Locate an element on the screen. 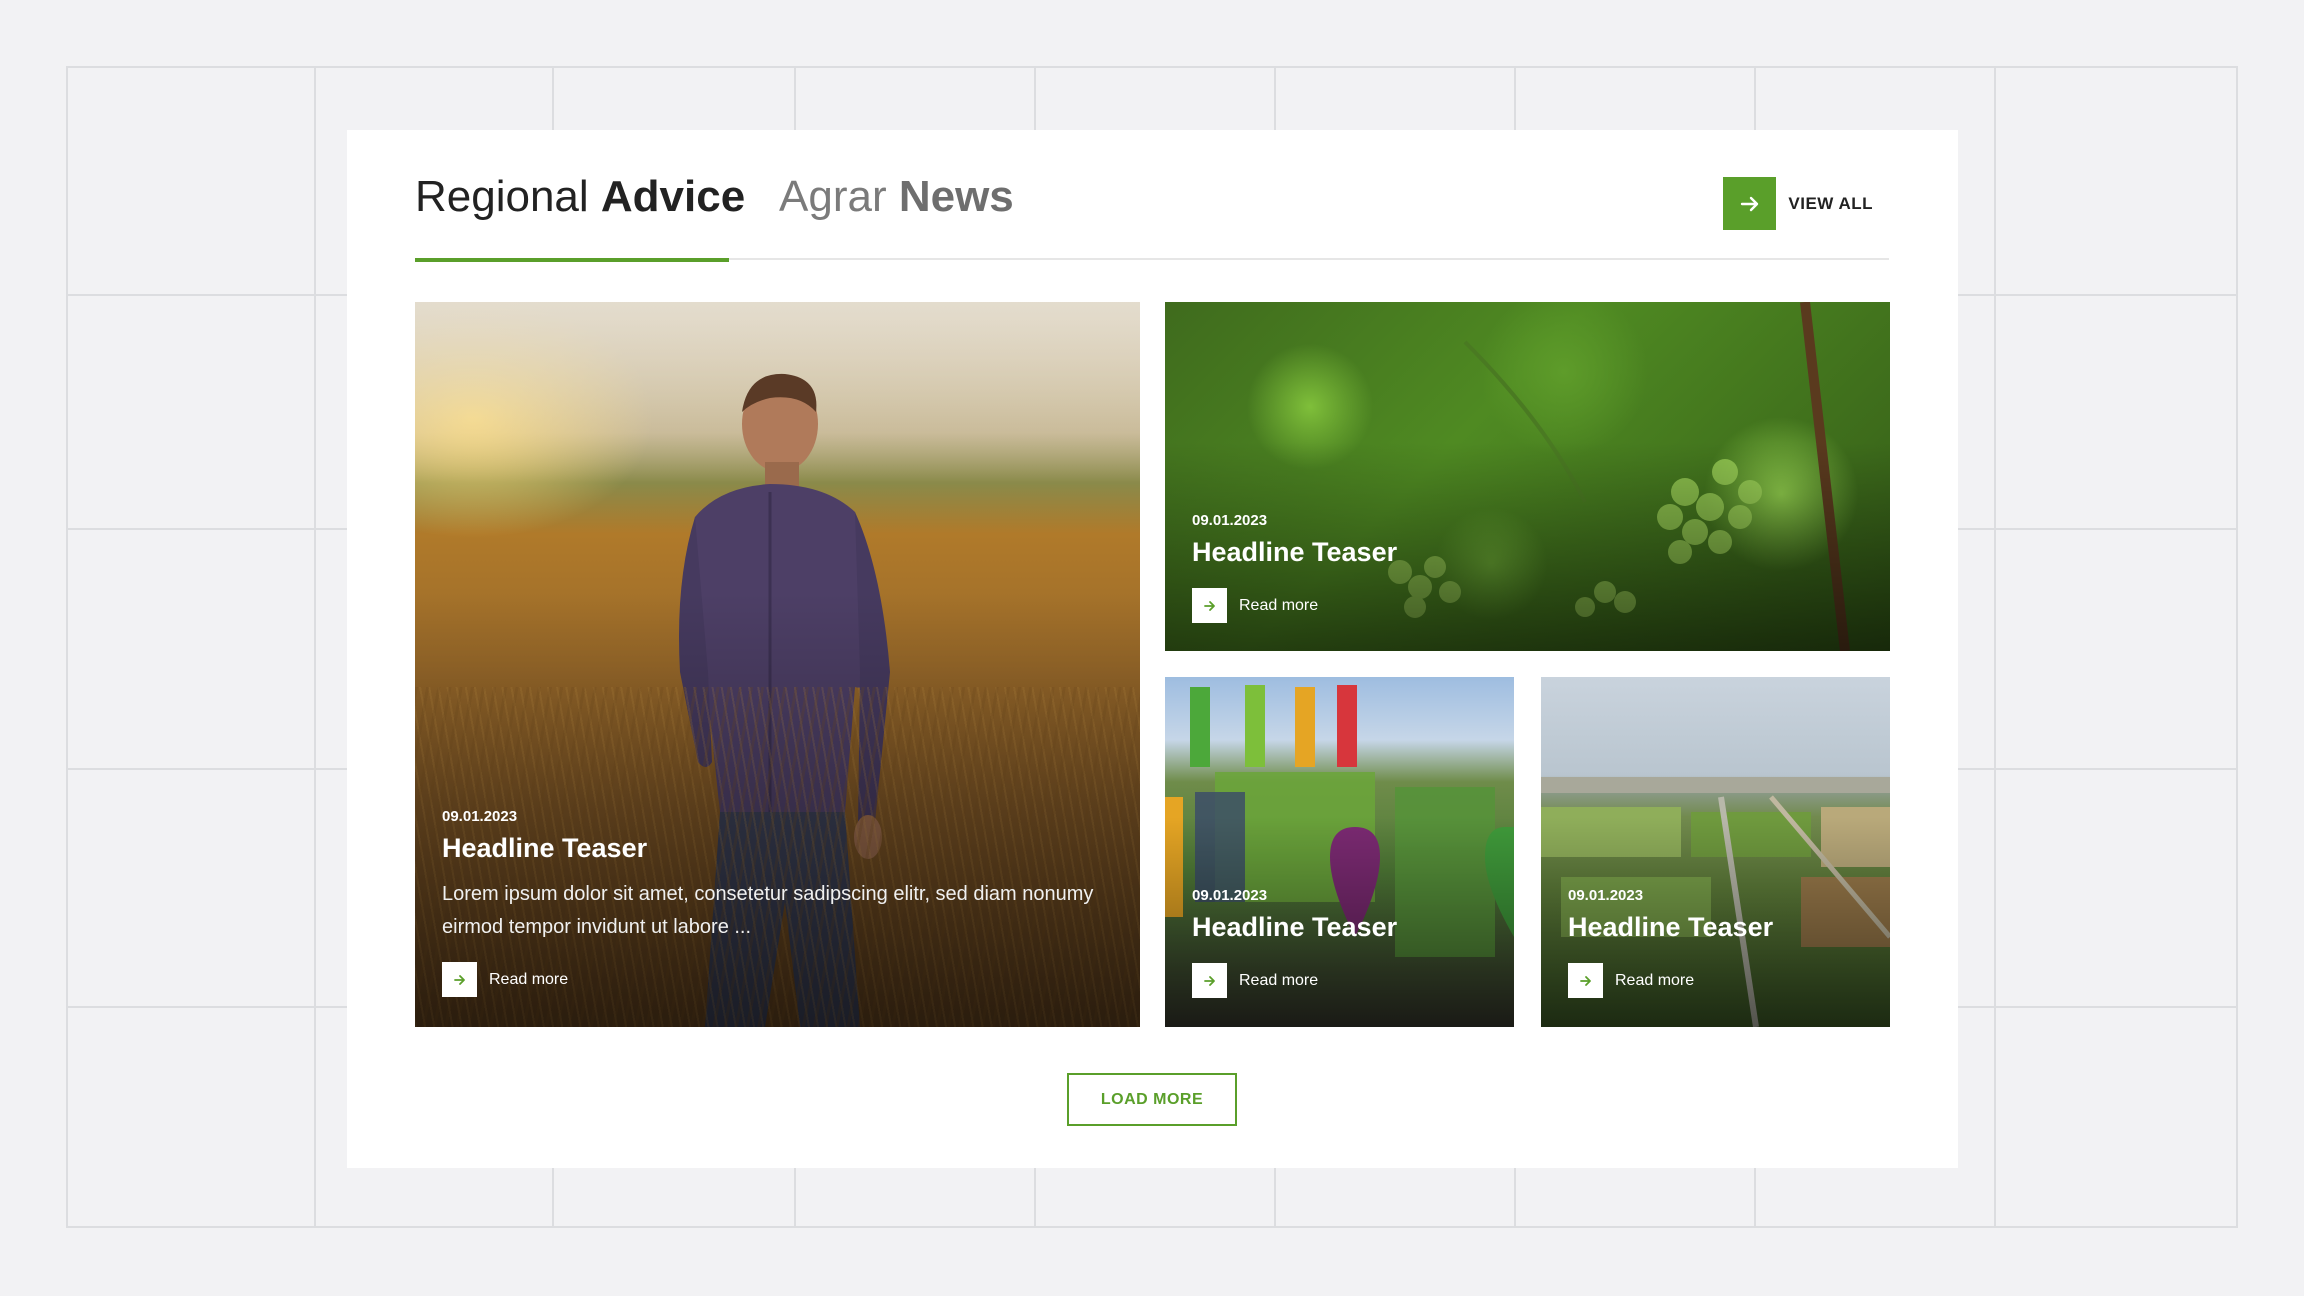 The image size is (2304, 1296). tab-agrar-news: Agrar News is located at coordinates (896, 215).